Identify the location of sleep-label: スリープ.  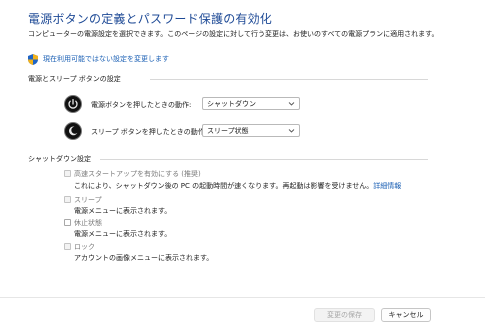
(88, 200).